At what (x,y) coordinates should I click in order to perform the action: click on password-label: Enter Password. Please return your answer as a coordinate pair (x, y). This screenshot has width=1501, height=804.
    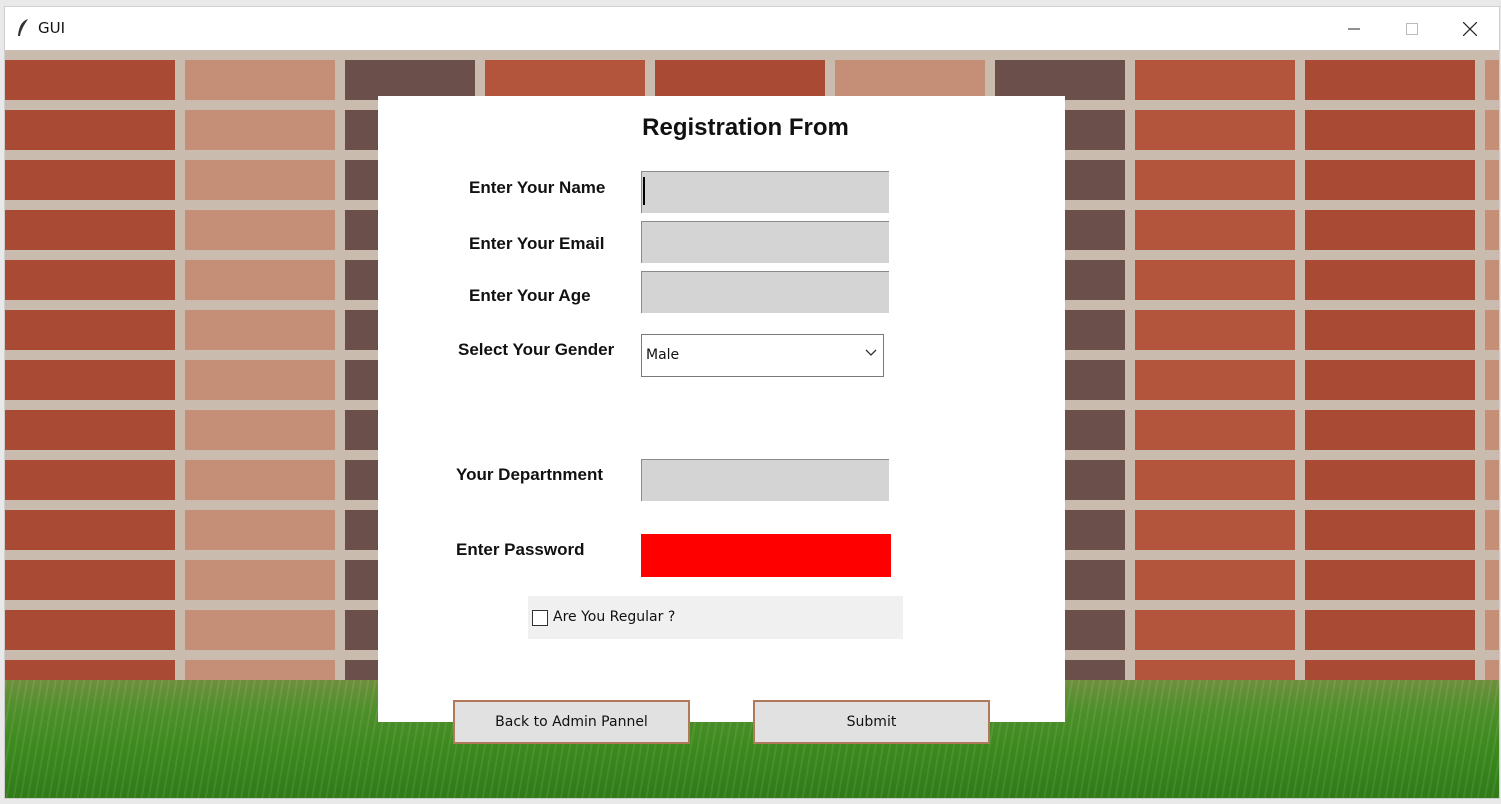
    Looking at the image, I should click on (520, 549).